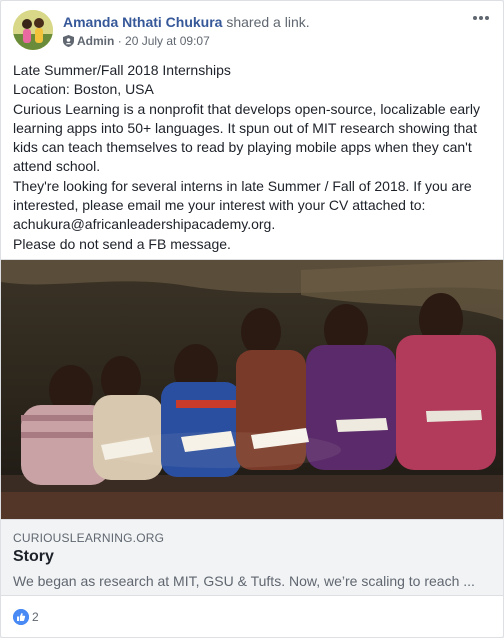  I want to click on avatar, so click(33, 30).